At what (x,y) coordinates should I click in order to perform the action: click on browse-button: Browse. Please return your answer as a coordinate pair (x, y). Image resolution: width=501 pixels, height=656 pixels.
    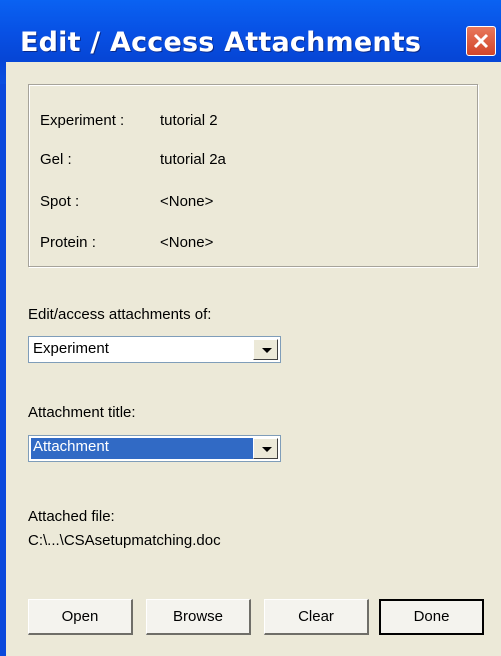
    Looking at the image, I should click on (198, 617).